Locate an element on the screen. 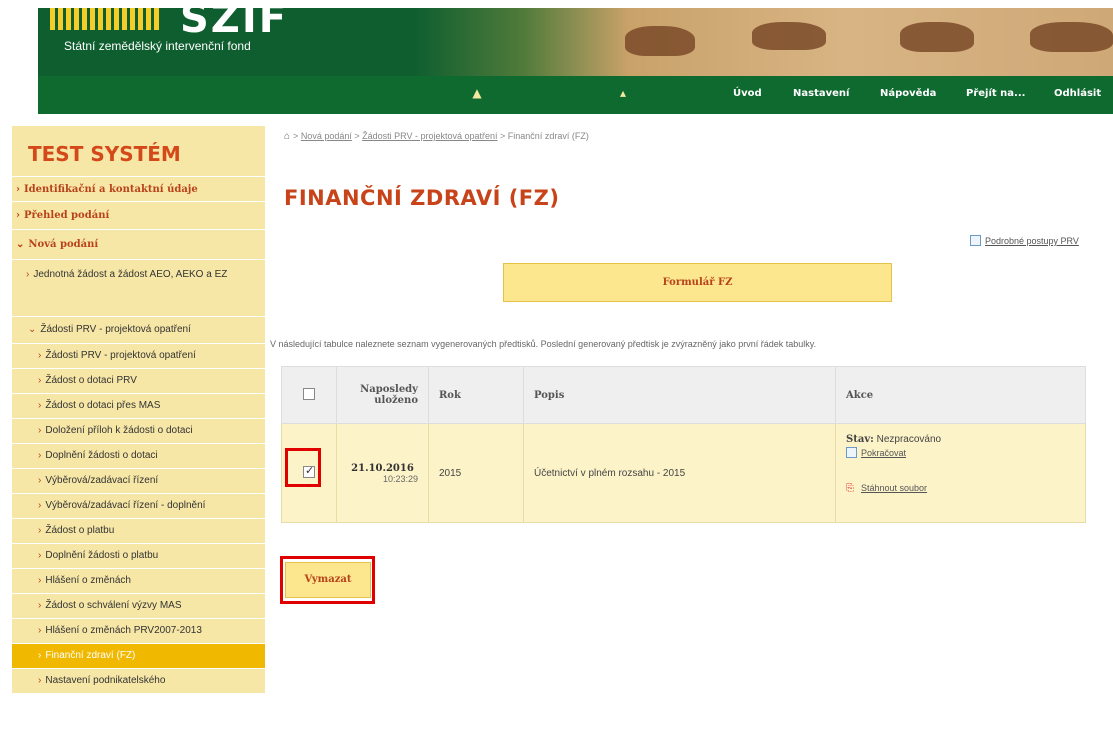 Image resolution: width=1113 pixels, height=731 pixels. highlight-checkbox-box is located at coordinates (303, 467).